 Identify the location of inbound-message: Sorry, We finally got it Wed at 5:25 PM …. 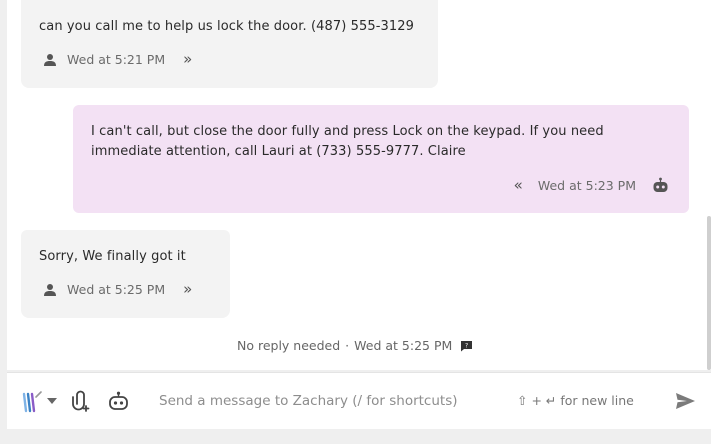
(125, 274).